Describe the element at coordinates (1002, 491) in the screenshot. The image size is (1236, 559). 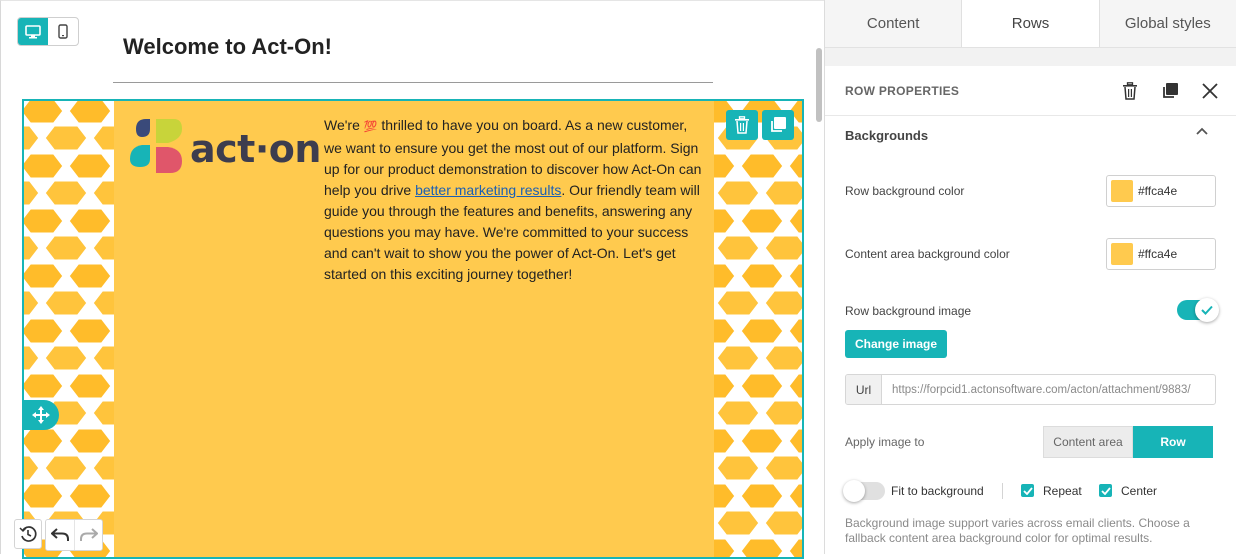
I see `options-divider` at that location.